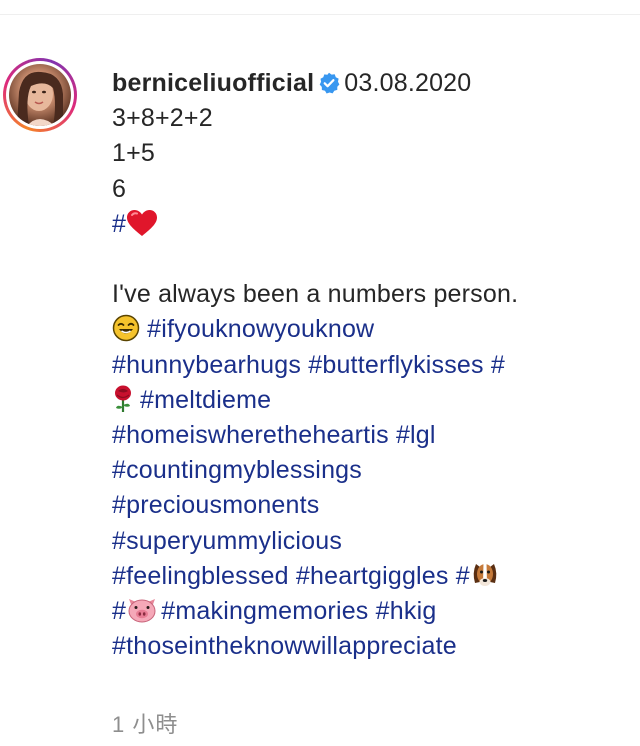 Image resolution: width=640 pixels, height=746 pixels. I want to click on hashtag-countingmyblessings: #countingmyblessings, so click(237, 470).